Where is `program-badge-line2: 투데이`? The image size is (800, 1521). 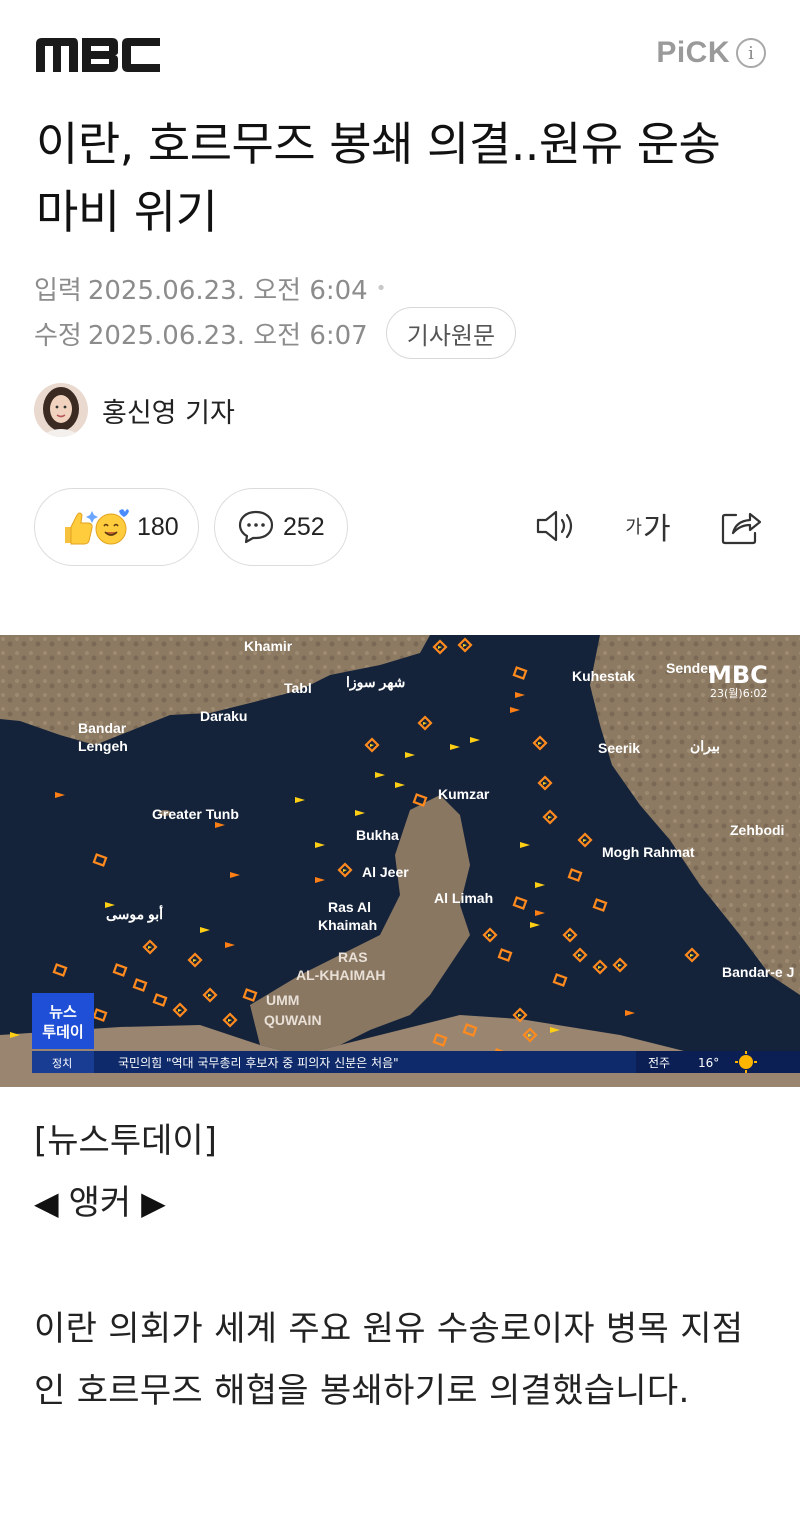 program-badge-line2: 투데이 is located at coordinates (62, 1032).